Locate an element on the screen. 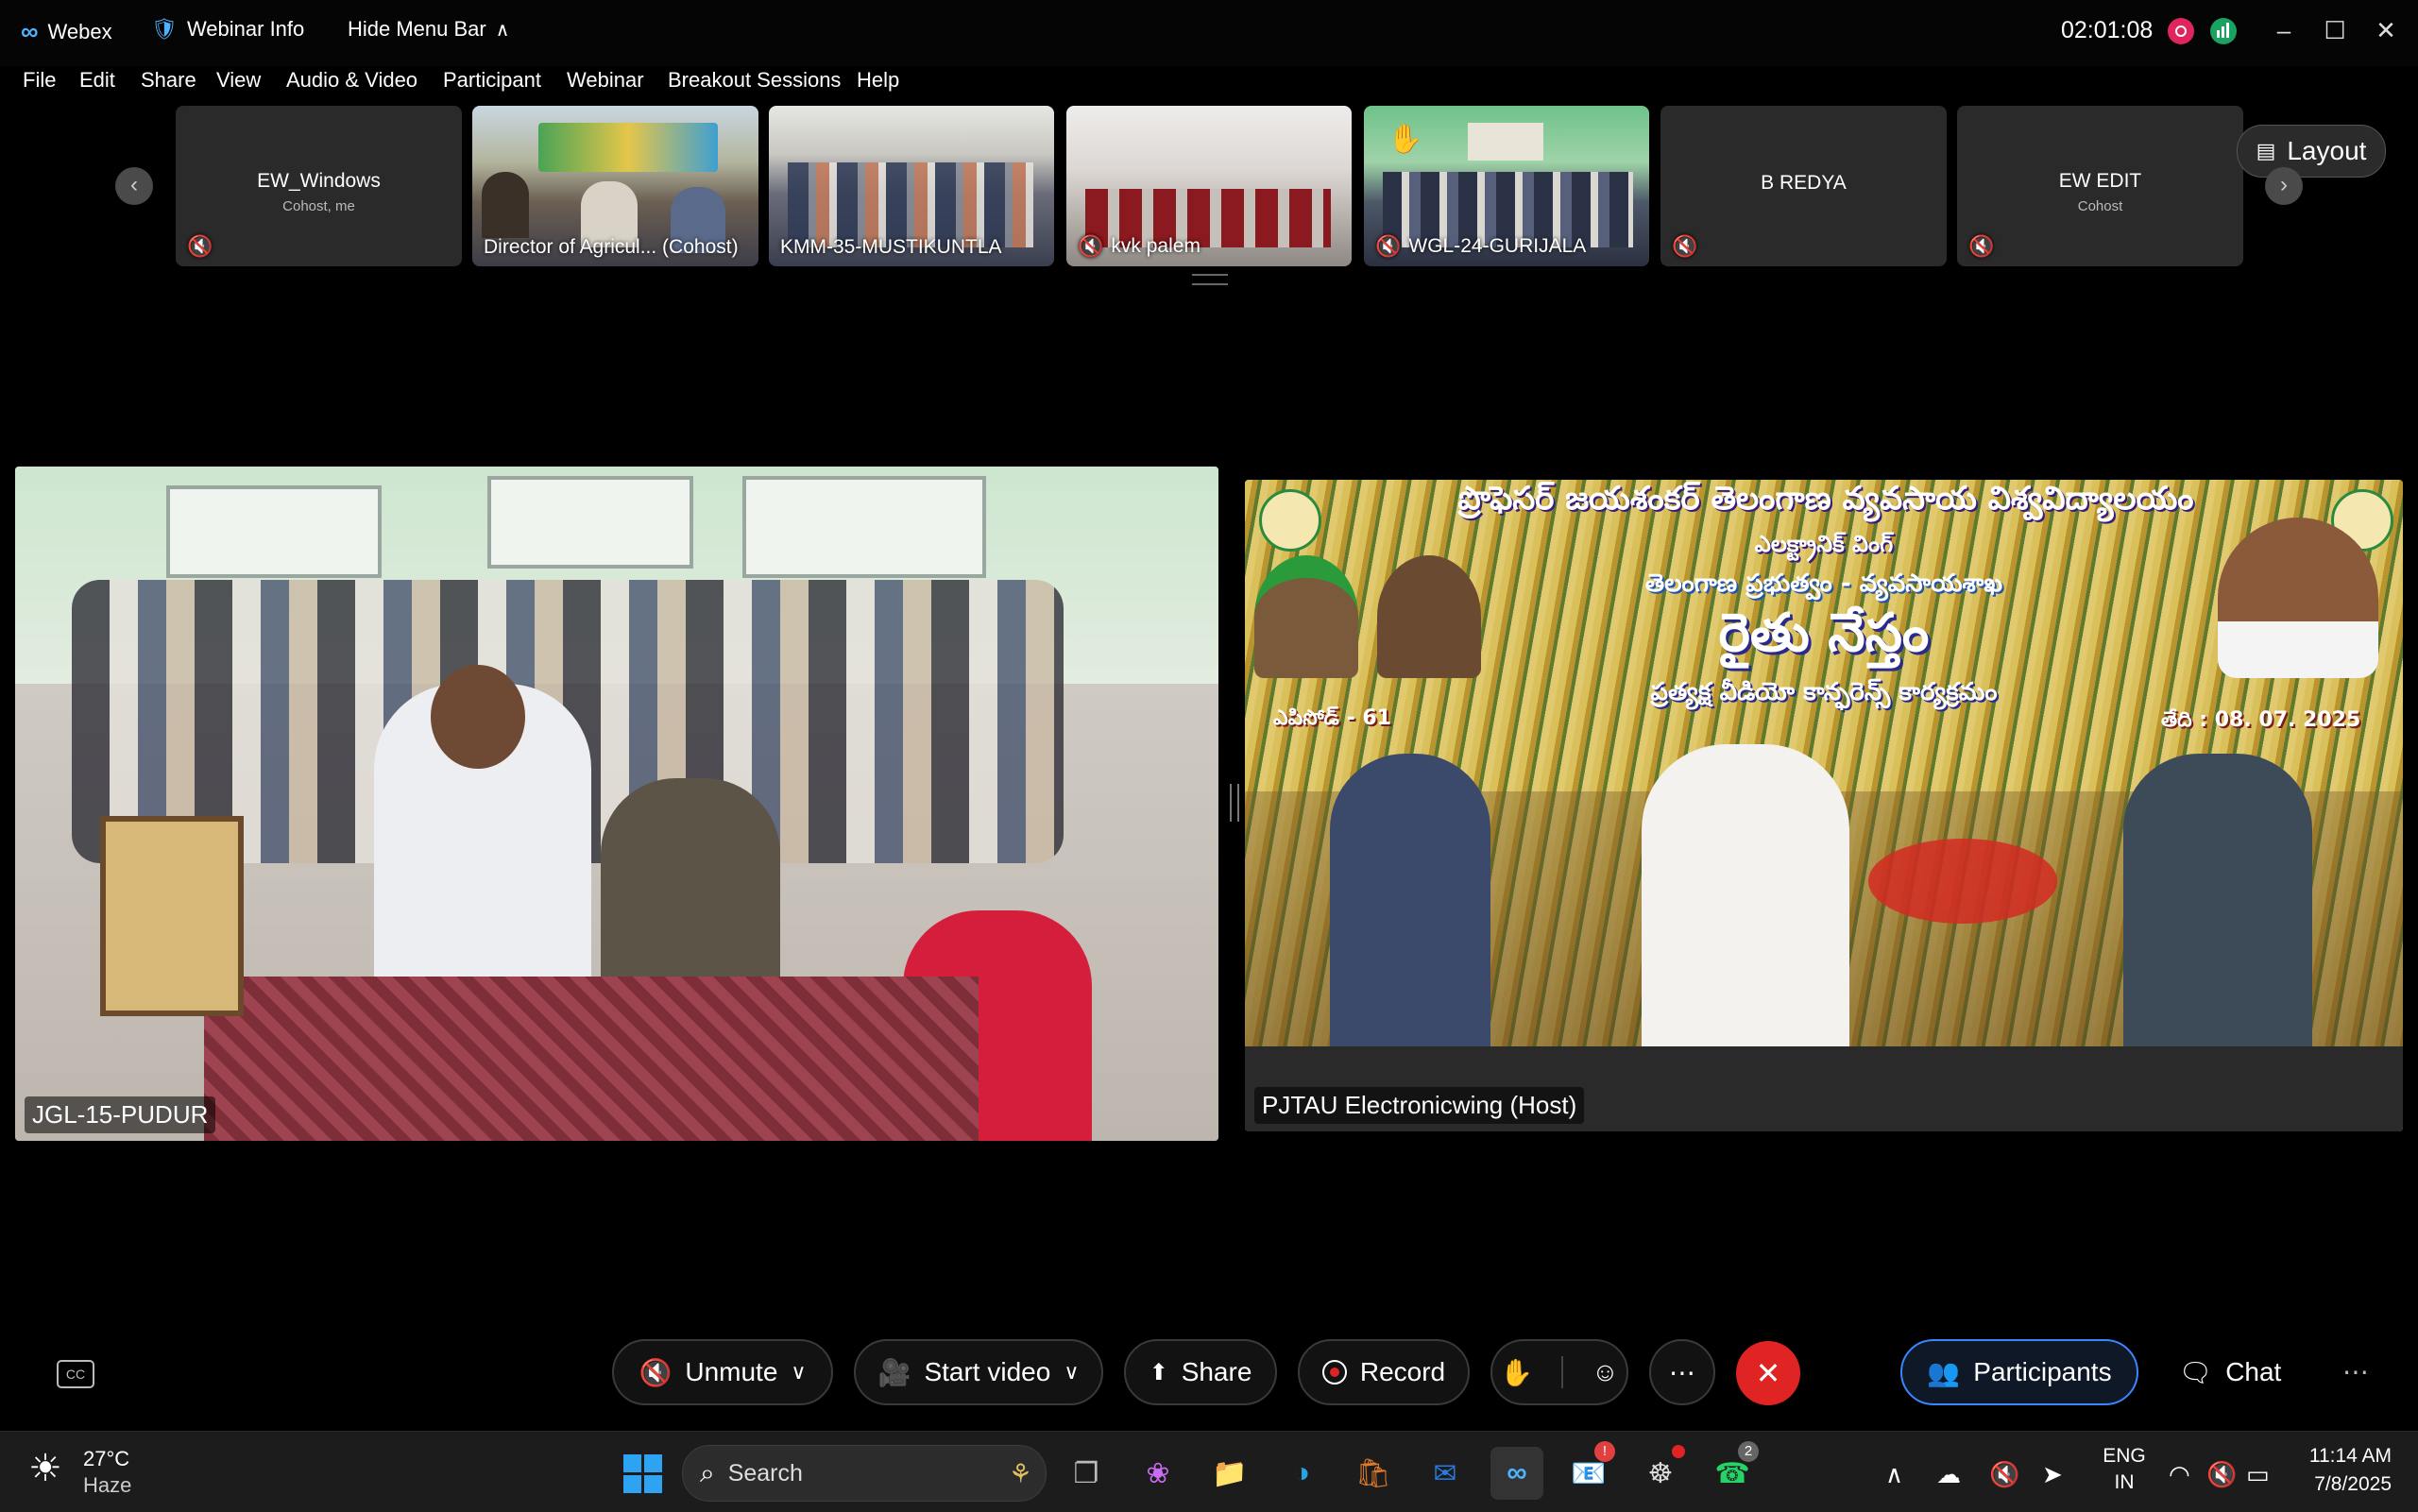  participants-label: Participants is located at coordinates (2042, 1371).